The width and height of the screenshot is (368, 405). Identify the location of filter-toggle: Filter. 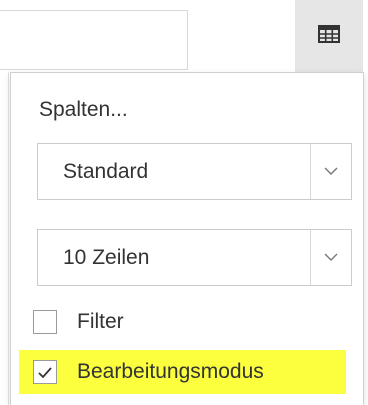
(78, 322).